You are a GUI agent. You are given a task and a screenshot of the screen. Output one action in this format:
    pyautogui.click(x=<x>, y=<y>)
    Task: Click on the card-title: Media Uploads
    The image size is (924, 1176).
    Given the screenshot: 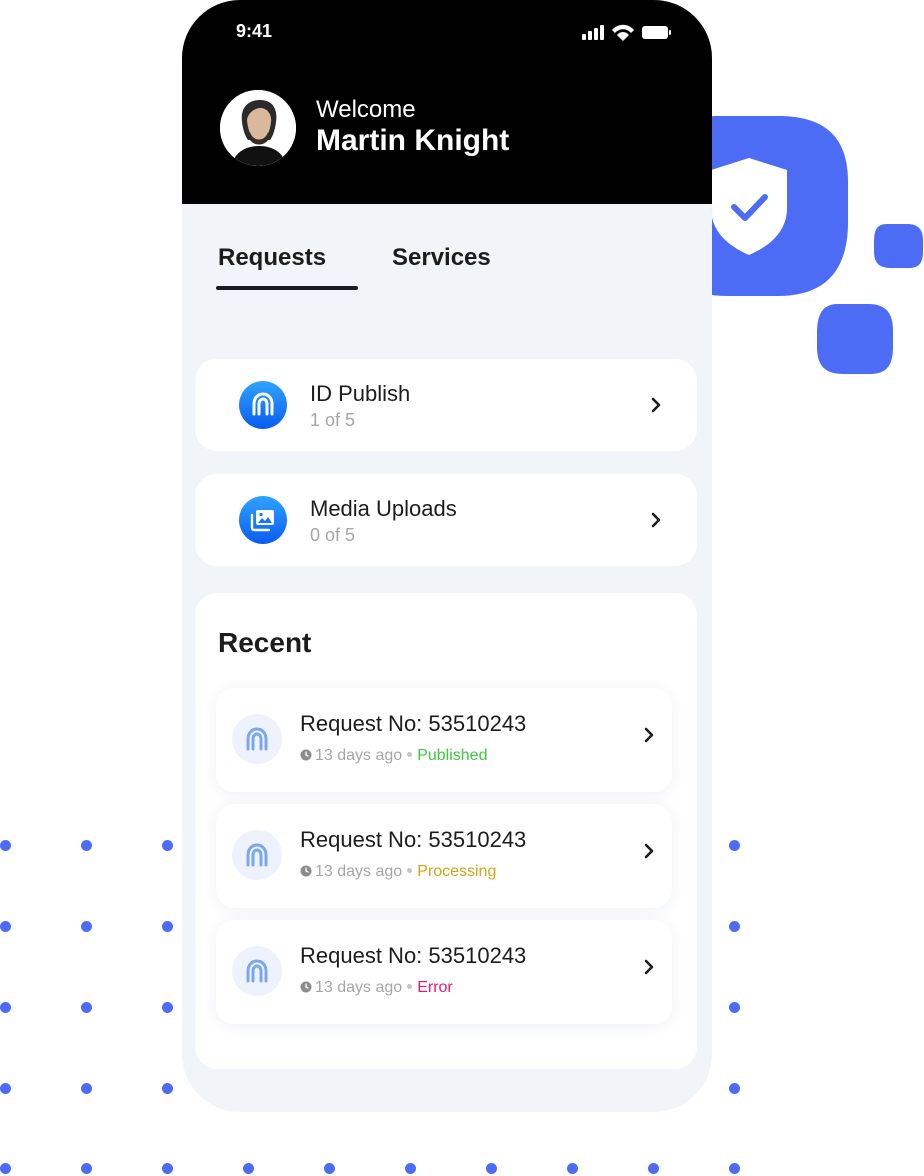 What is the action you would take?
    pyautogui.click(x=383, y=508)
    